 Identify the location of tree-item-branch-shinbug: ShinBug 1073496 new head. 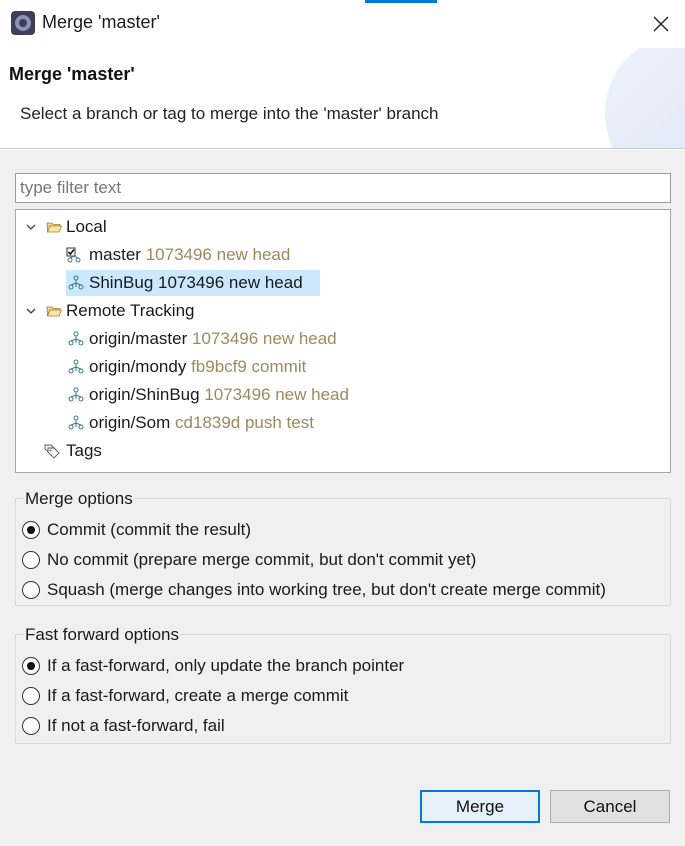
(193, 283).